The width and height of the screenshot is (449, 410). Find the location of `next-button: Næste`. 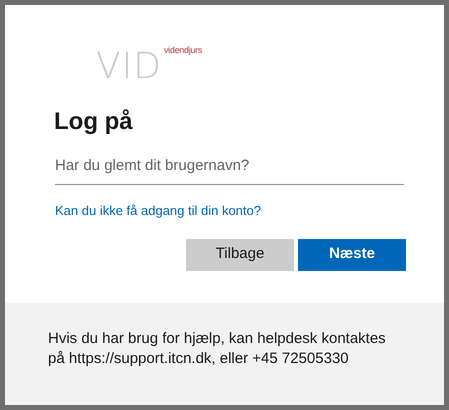

next-button: Næste is located at coordinates (352, 254).